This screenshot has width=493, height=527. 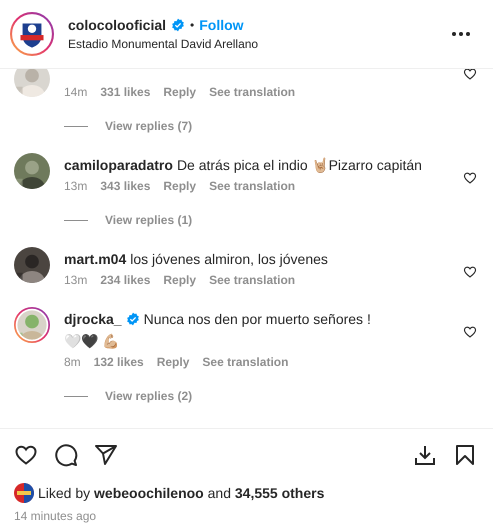 What do you see at coordinates (56, 516) in the screenshot?
I see `post-time: 14 minutes ago` at bounding box center [56, 516].